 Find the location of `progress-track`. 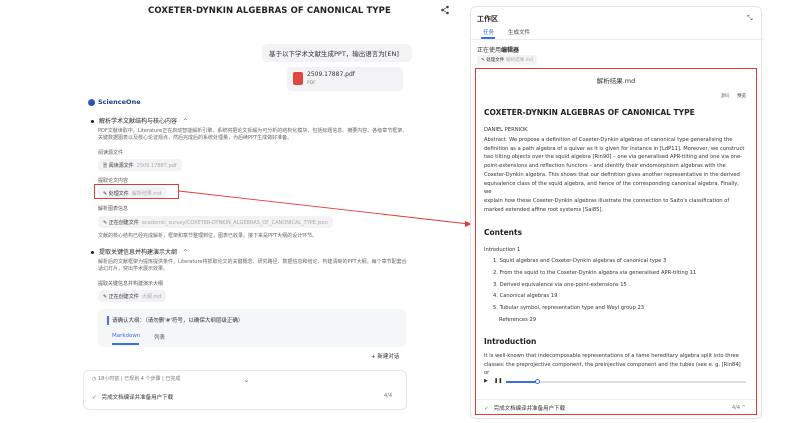

progress-track is located at coordinates (626, 382).